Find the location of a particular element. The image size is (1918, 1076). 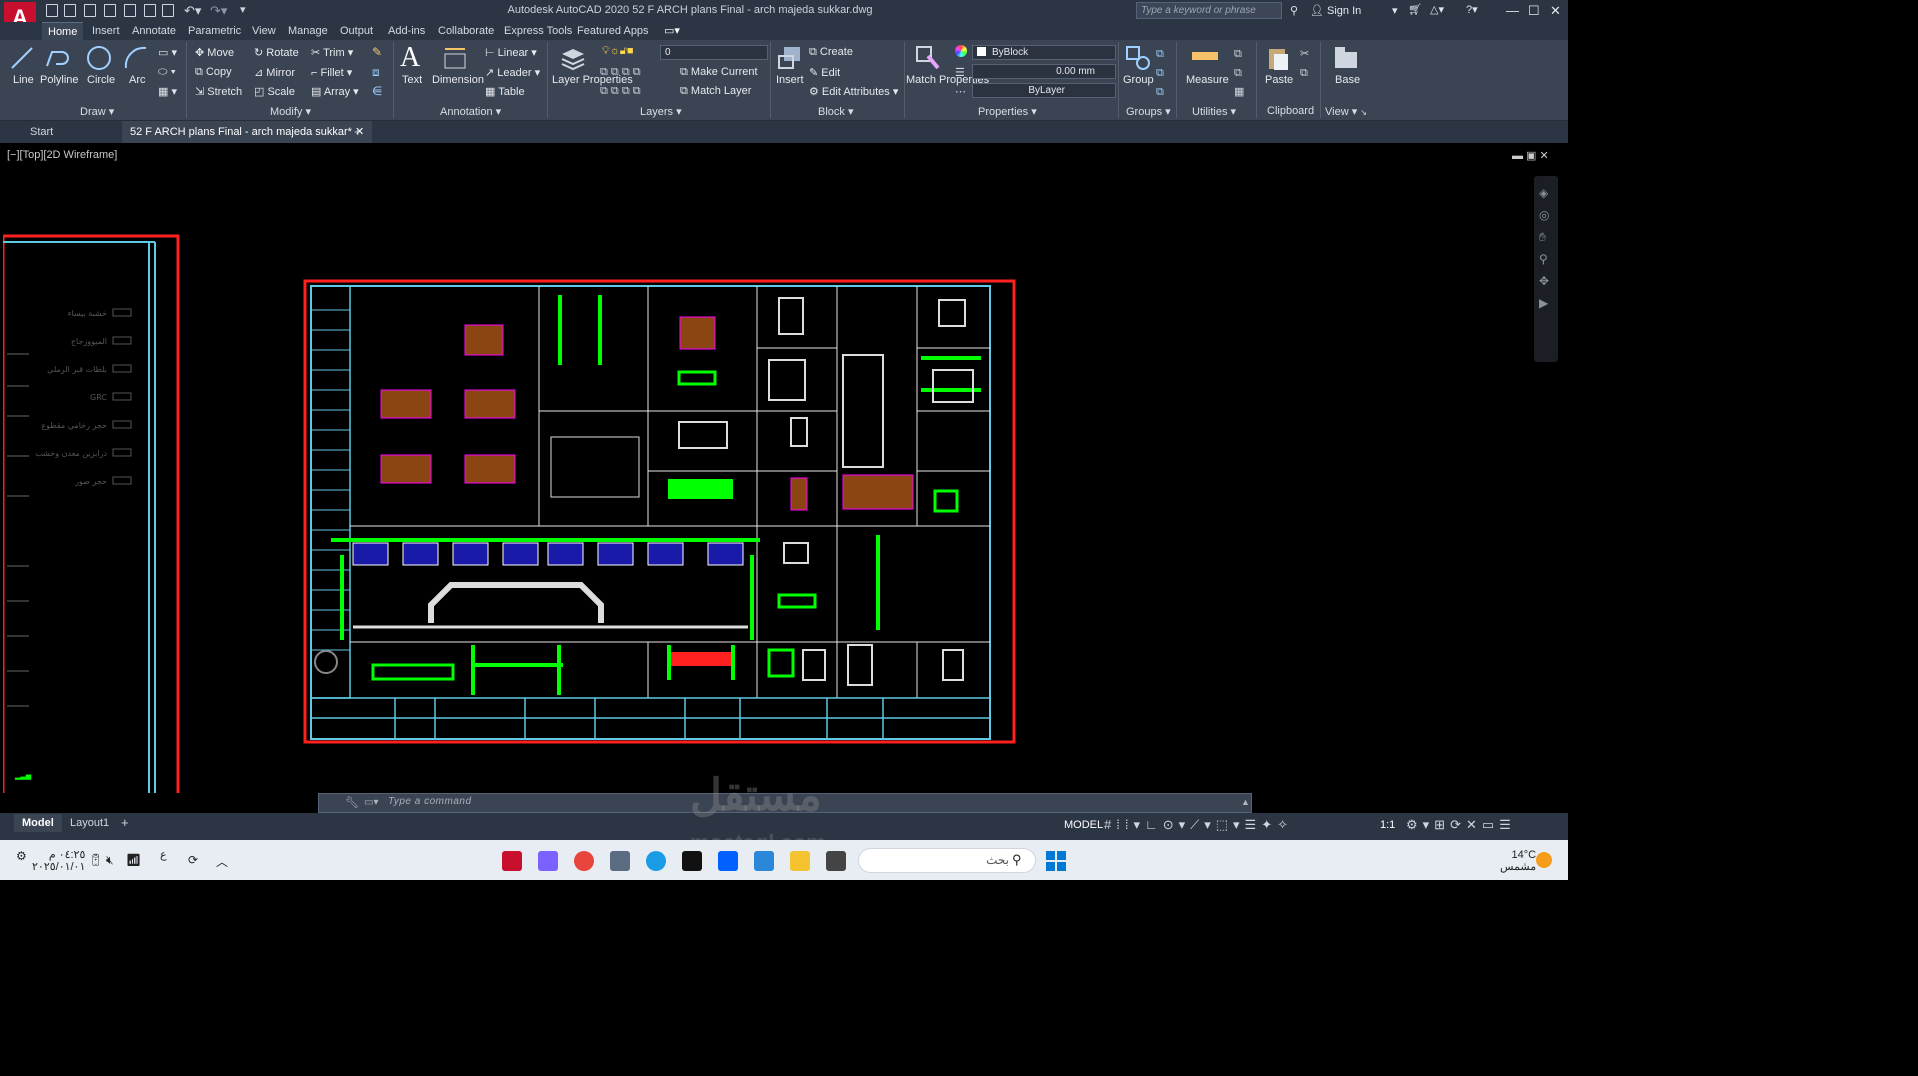

sign-in-dropdown-icon: ▾ is located at coordinates (1395, 10).